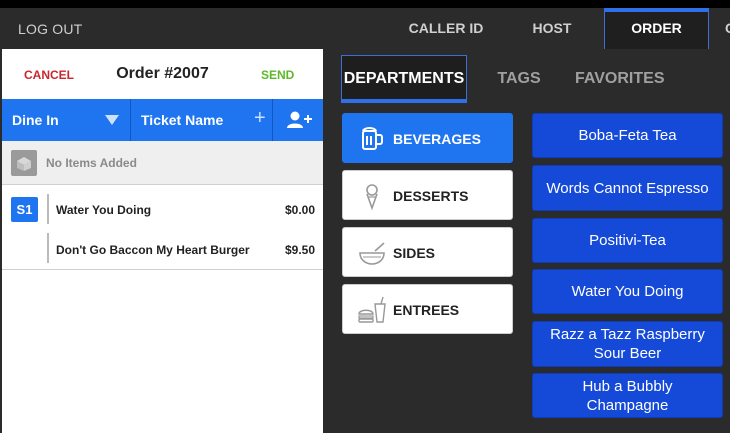 Image resolution: width=730 pixels, height=433 pixels. I want to click on order-item-price: $0.00, so click(299, 210).